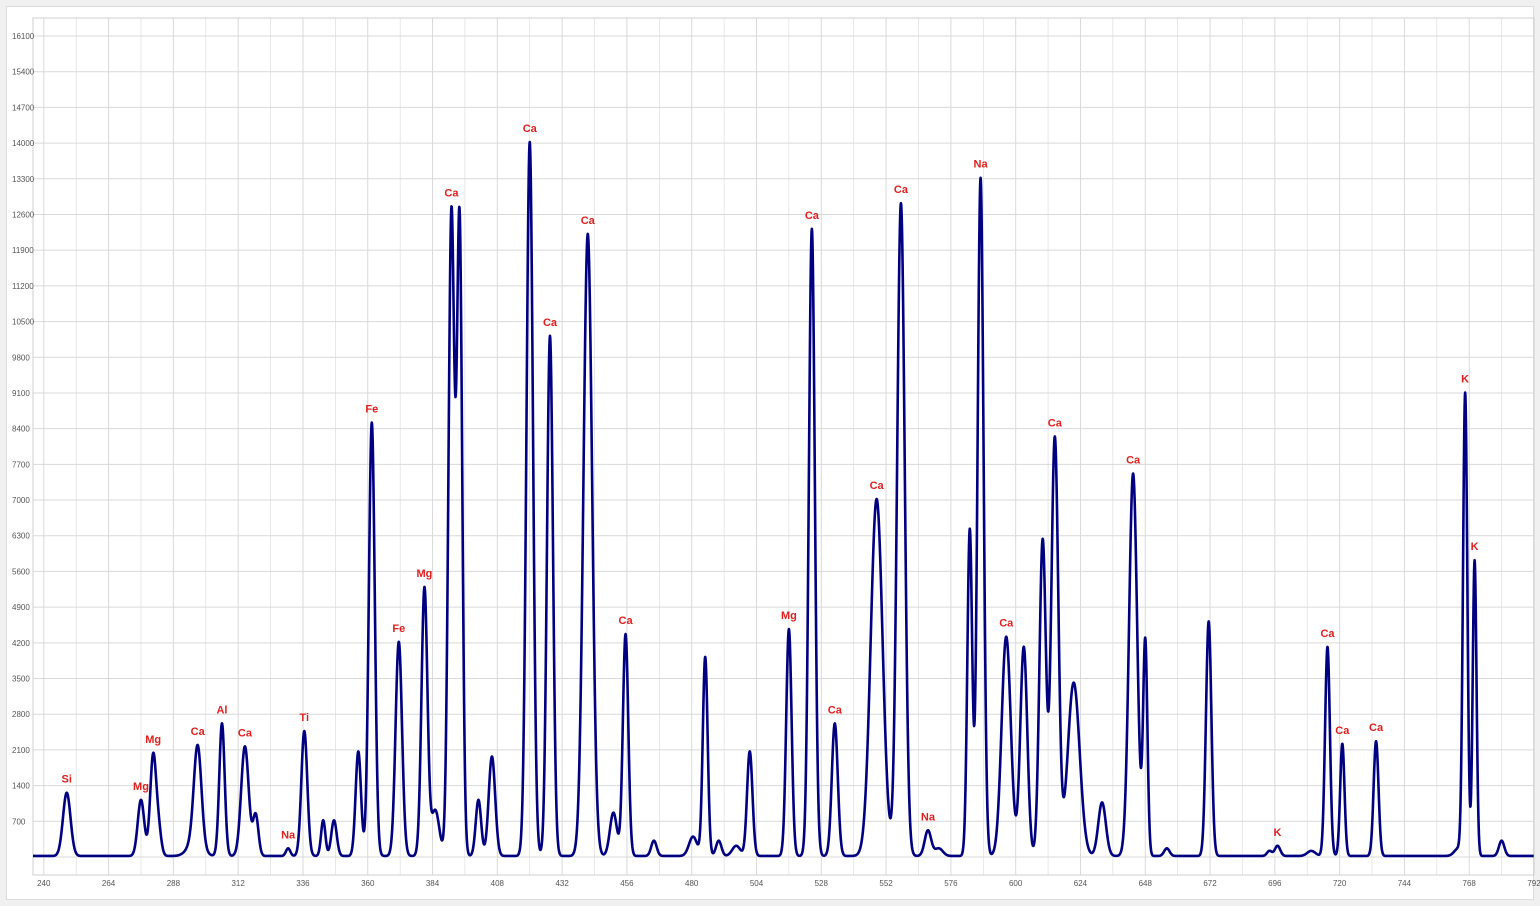 The height and width of the screenshot is (906, 1540). Describe the element at coordinates (23, 322) in the screenshot. I see `y-tick-label: 10500` at that location.